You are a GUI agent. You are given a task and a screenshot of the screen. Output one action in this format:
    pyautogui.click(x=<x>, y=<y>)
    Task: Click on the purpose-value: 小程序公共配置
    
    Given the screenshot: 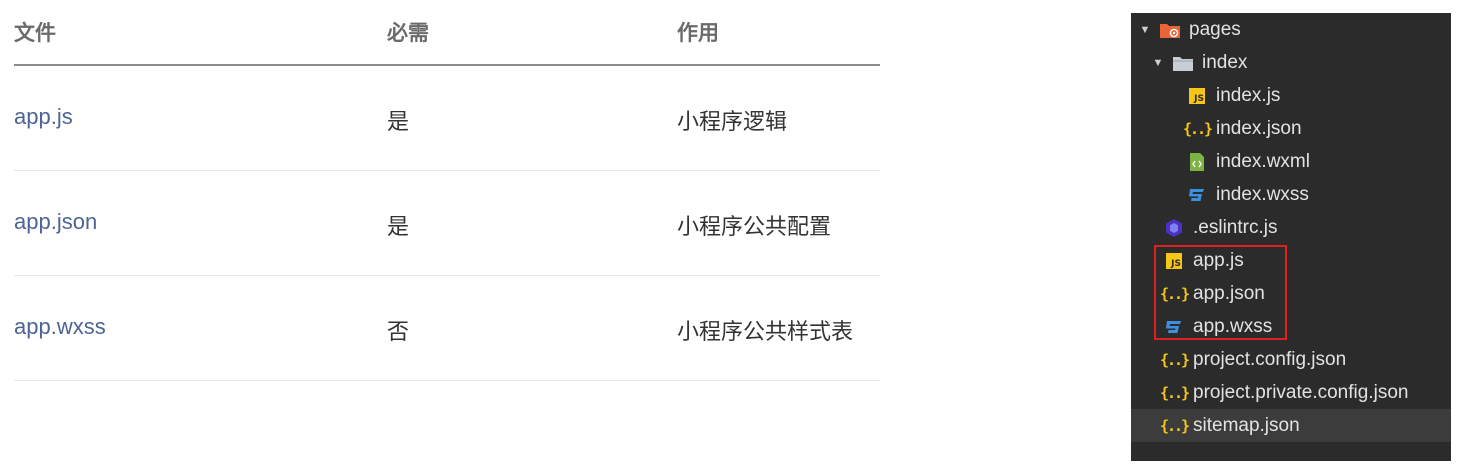 What is the action you would take?
    pyautogui.click(x=754, y=226)
    